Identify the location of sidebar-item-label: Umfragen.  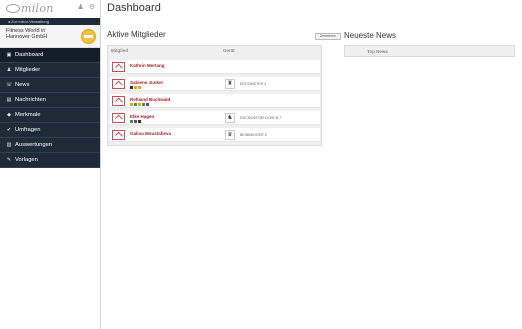
(28, 129).